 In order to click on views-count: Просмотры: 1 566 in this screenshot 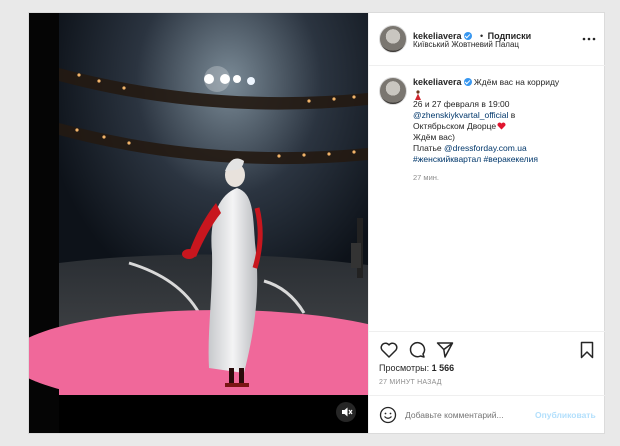, I will do `click(416, 368)`.